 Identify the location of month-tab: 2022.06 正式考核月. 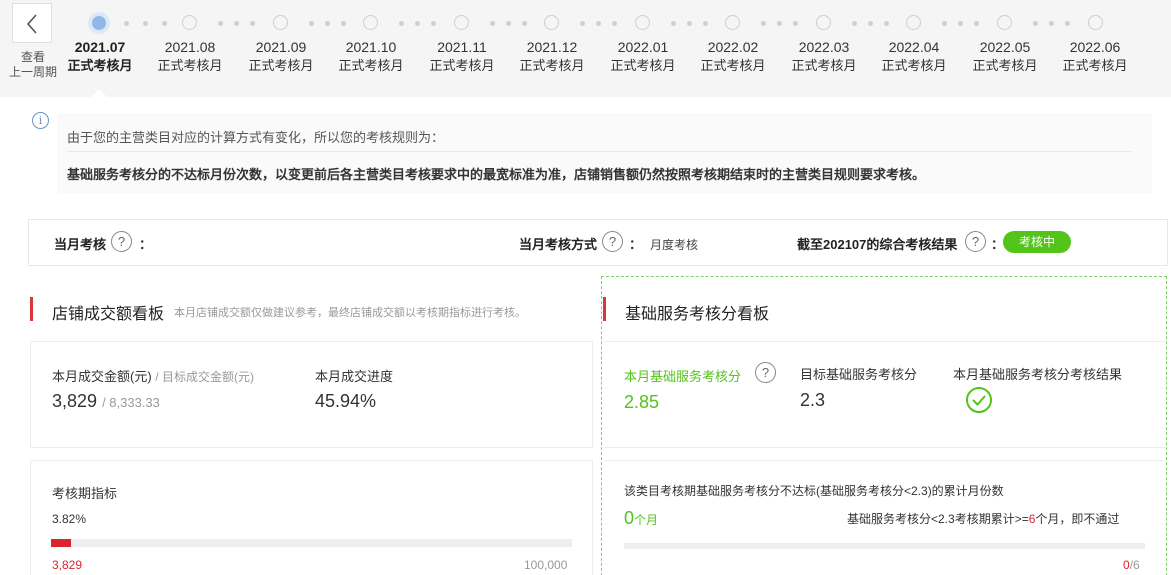
(1095, 56).